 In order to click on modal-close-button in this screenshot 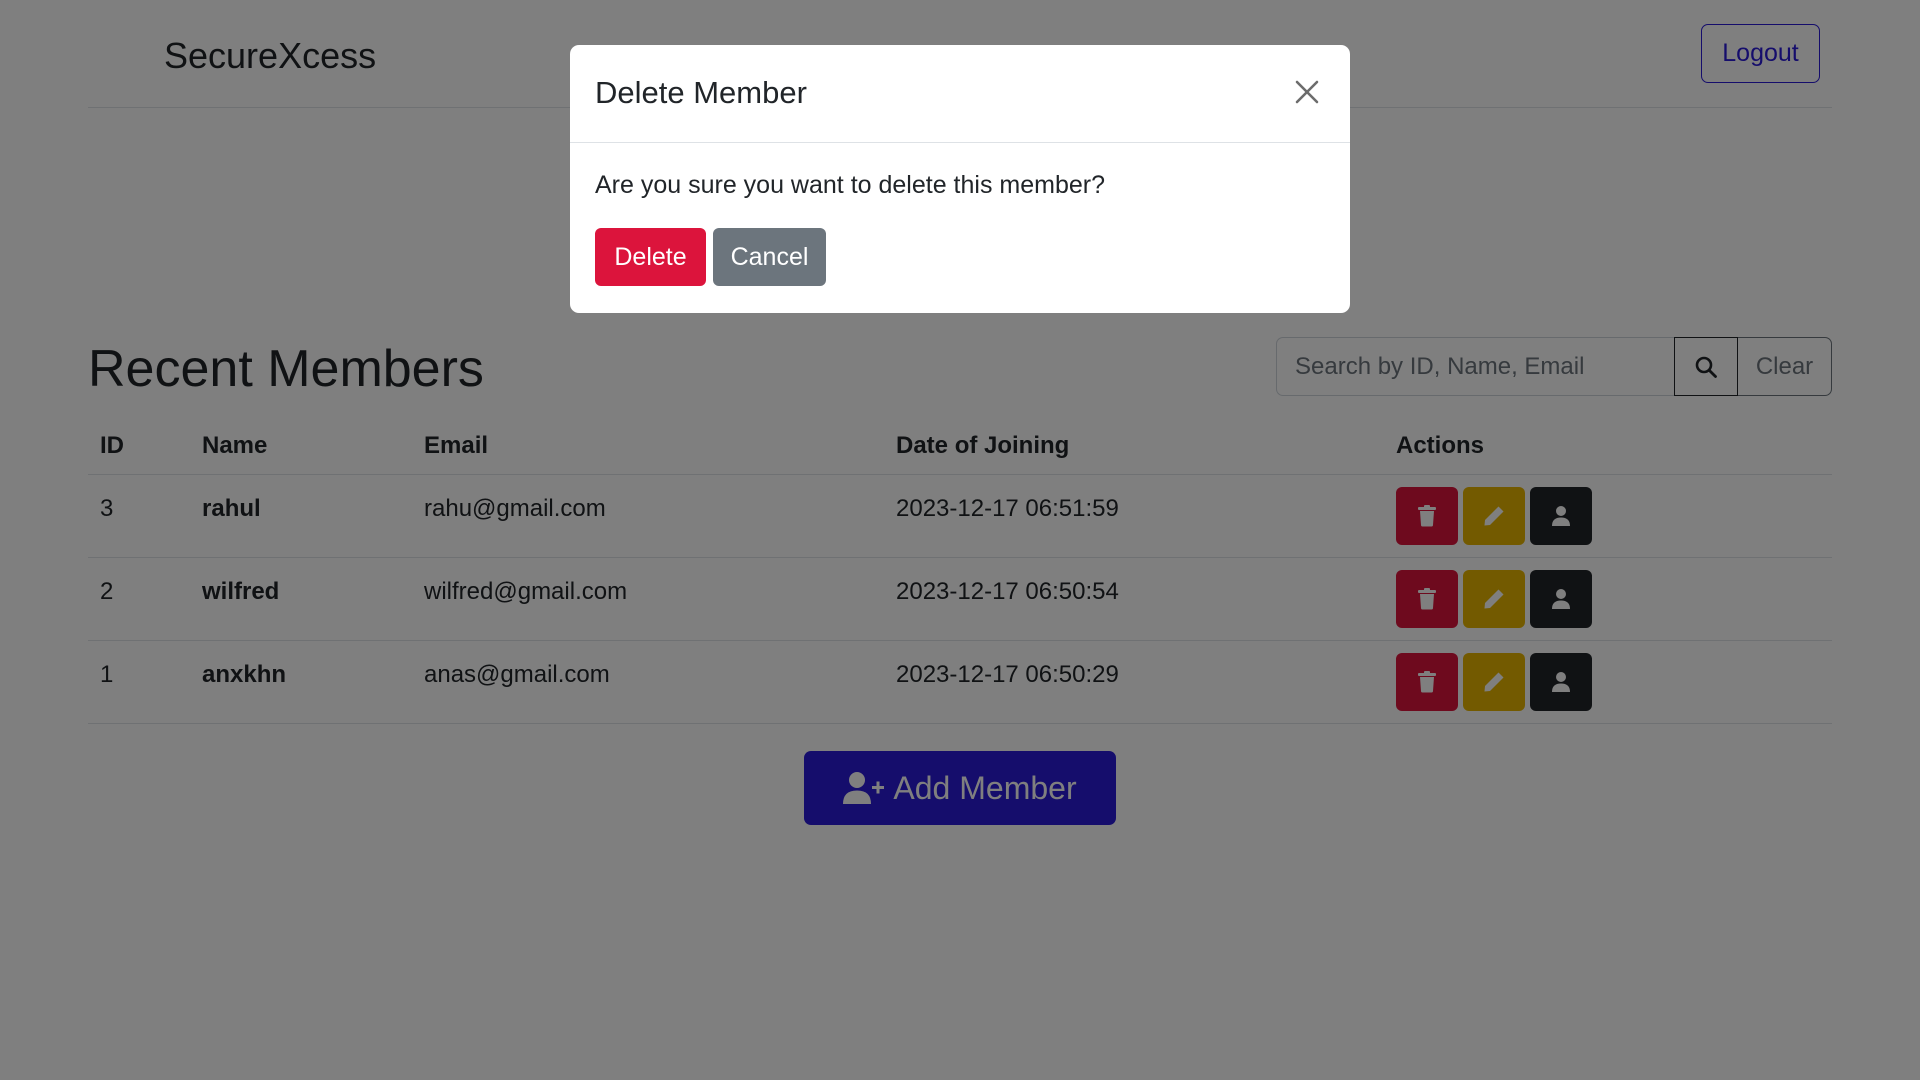, I will do `click(1307, 92)`.